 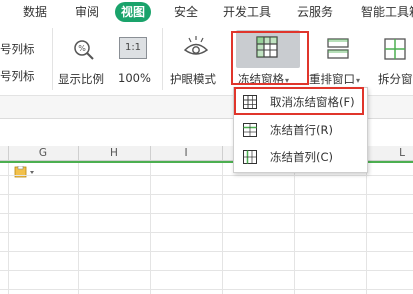 What do you see at coordinates (395, 79) in the screenshot?
I see `split-window-label: 拆分窗` at bounding box center [395, 79].